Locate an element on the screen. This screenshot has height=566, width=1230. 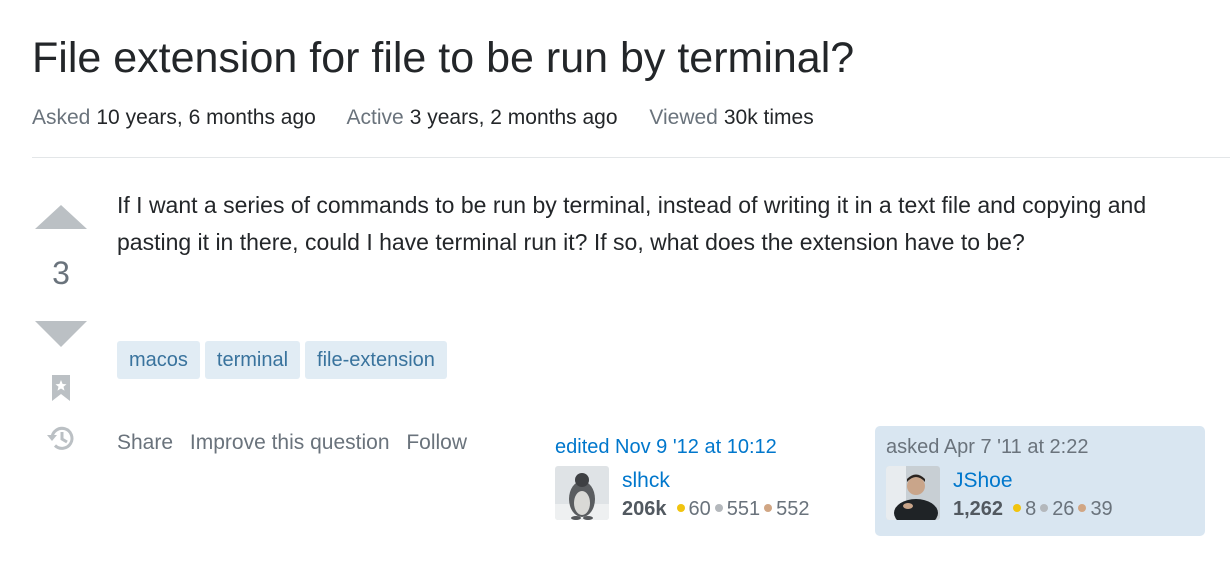
meta-active: Active 3 years, 2 months ago is located at coordinates (482, 117).